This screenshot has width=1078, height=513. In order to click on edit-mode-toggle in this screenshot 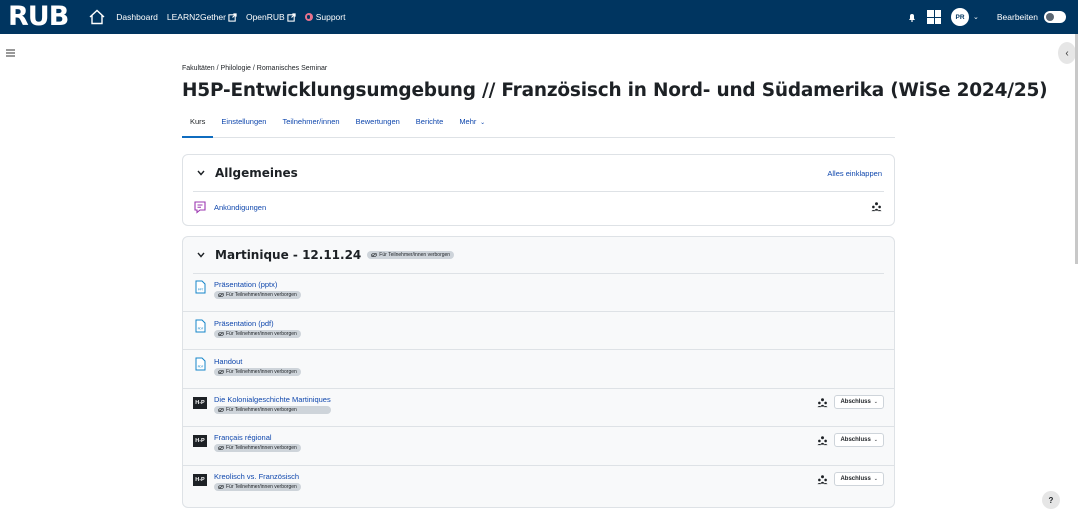, I will do `click(1055, 17)`.